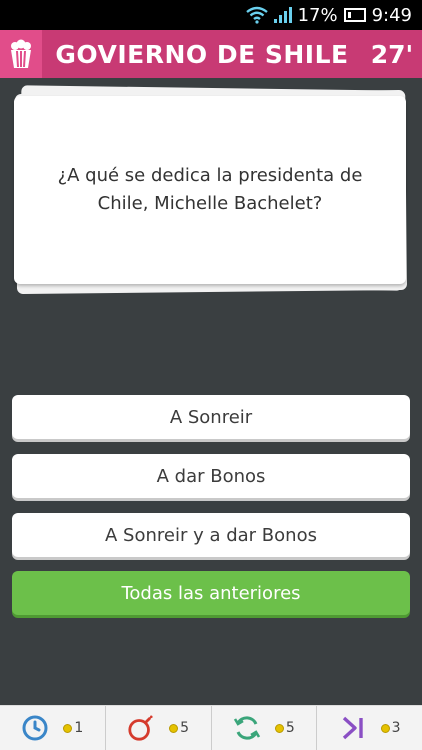  I want to click on powerup-bar: 1 5 5 3, so click(211, 727).